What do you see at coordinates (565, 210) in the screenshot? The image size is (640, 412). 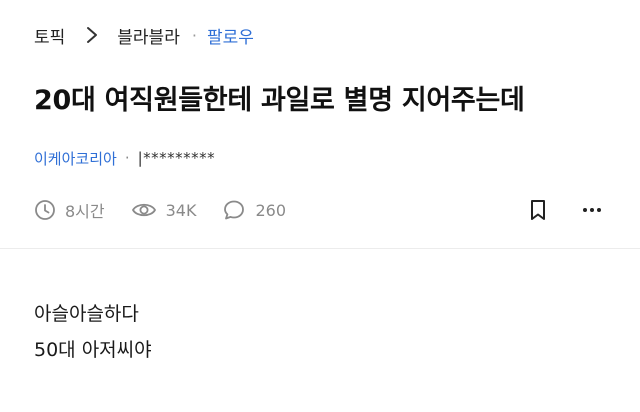 I see `post-actions` at bounding box center [565, 210].